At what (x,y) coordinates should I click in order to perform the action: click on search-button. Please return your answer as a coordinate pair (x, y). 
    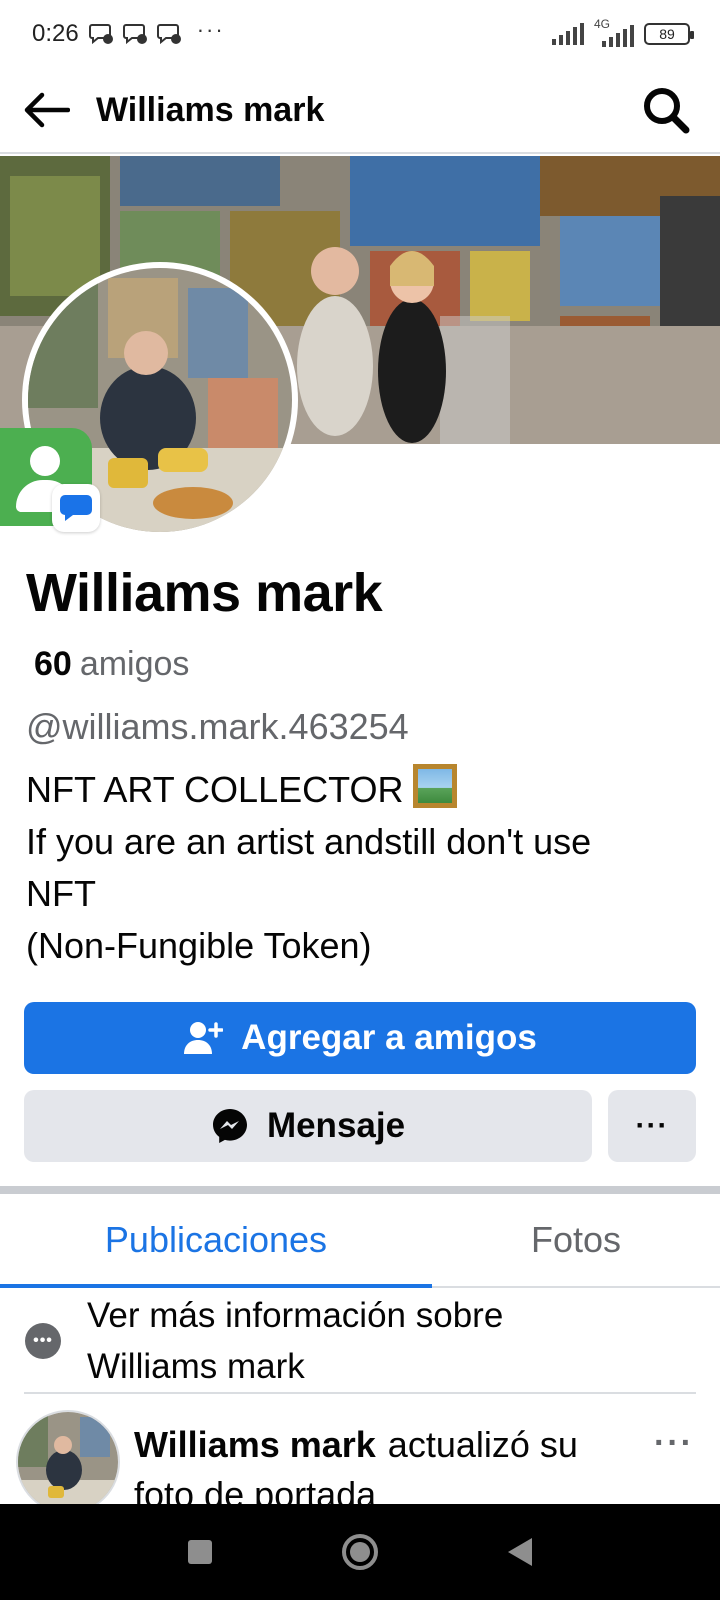
    Looking at the image, I should click on (666, 110).